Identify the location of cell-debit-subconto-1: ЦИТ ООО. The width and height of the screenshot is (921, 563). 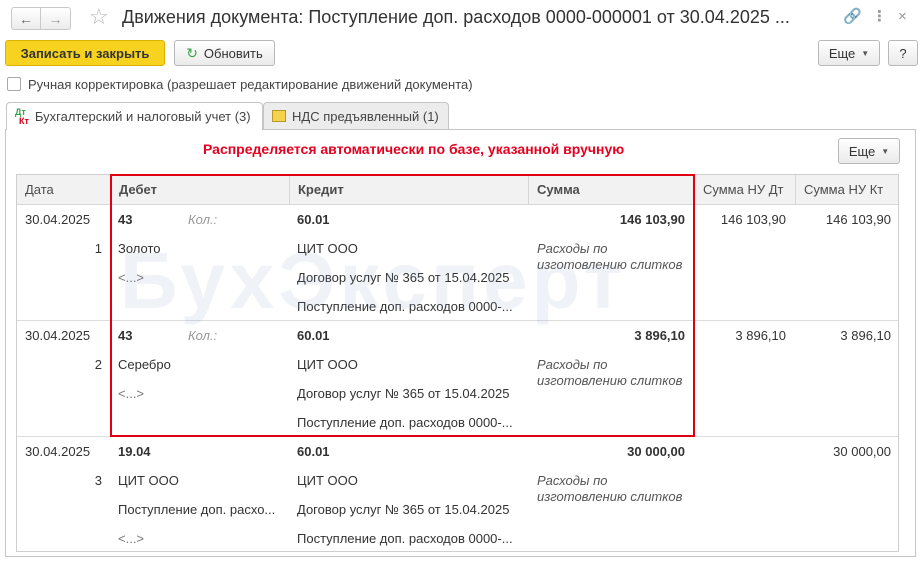
(148, 480).